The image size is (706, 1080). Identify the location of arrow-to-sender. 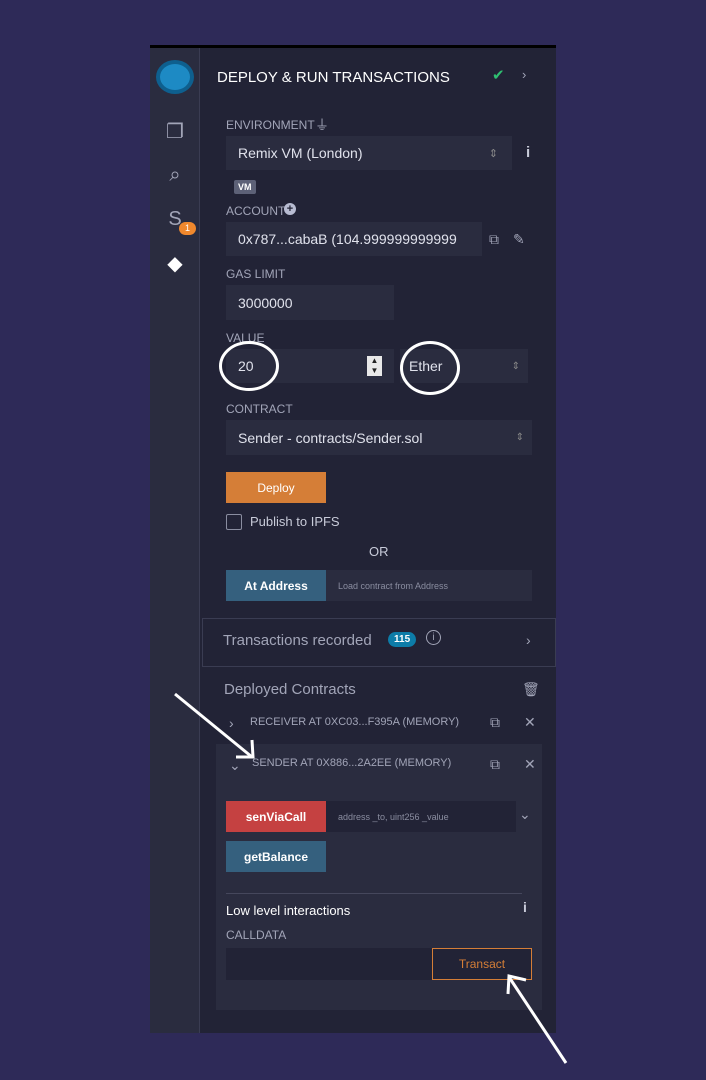
(214, 725).